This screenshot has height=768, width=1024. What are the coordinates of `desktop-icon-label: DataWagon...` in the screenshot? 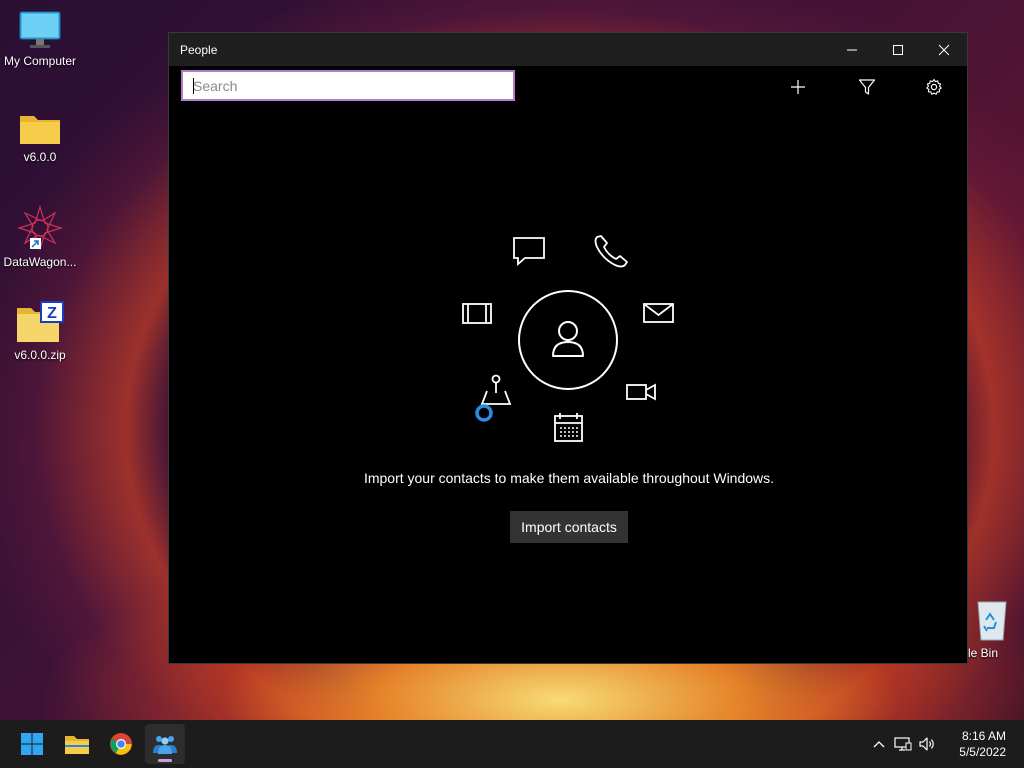 It's located at (40, 262).